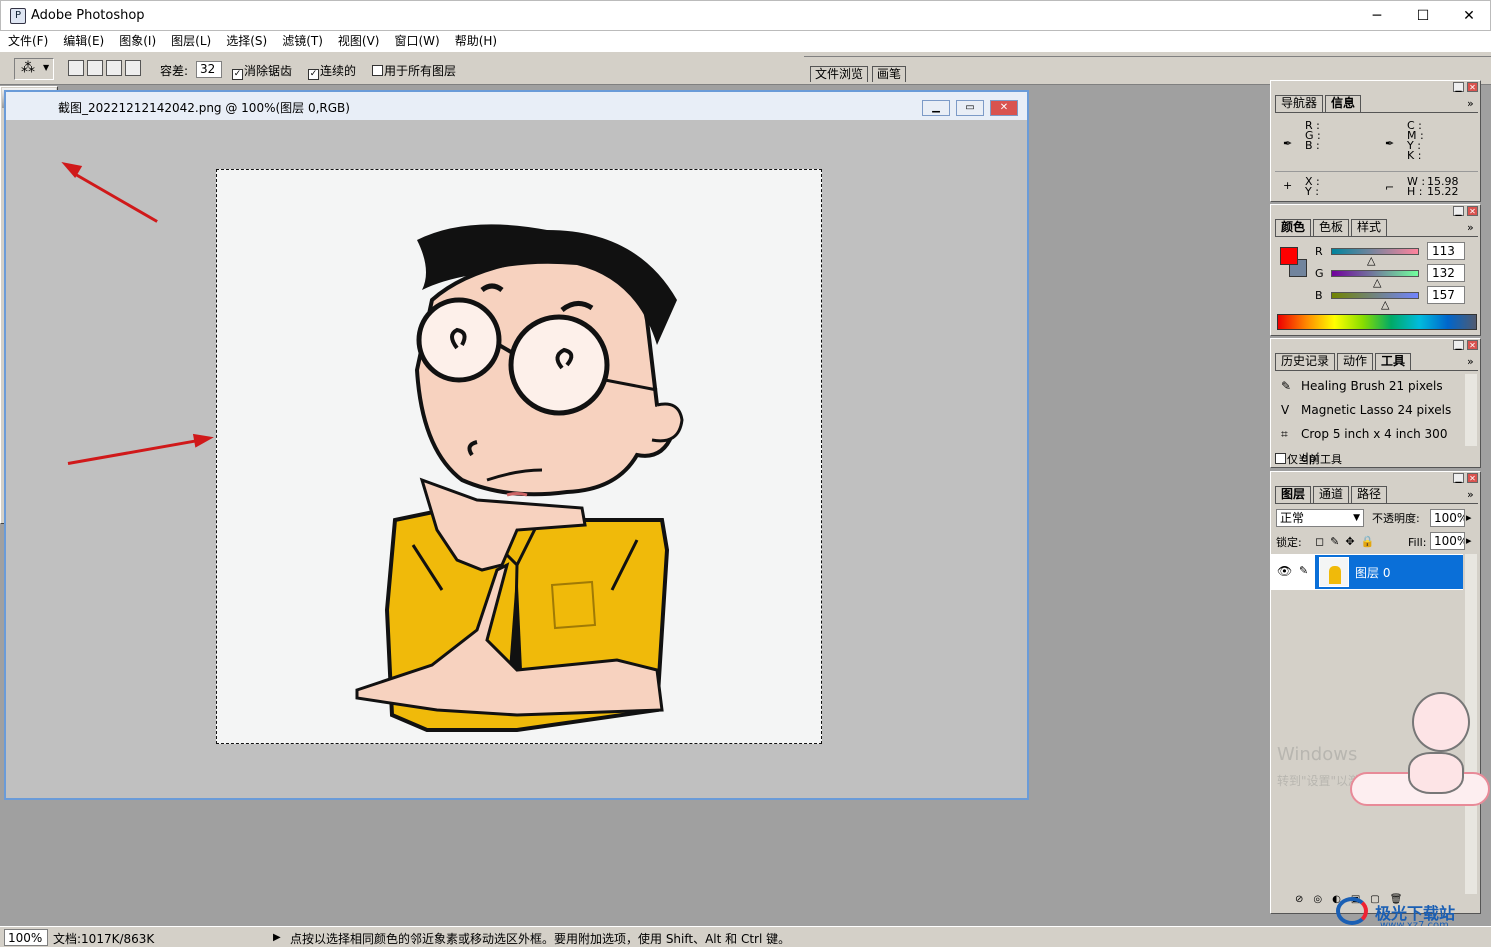 This screenshot has width=1491, height=947. I want to click on subtract-selection-icon, so click(114, 68).